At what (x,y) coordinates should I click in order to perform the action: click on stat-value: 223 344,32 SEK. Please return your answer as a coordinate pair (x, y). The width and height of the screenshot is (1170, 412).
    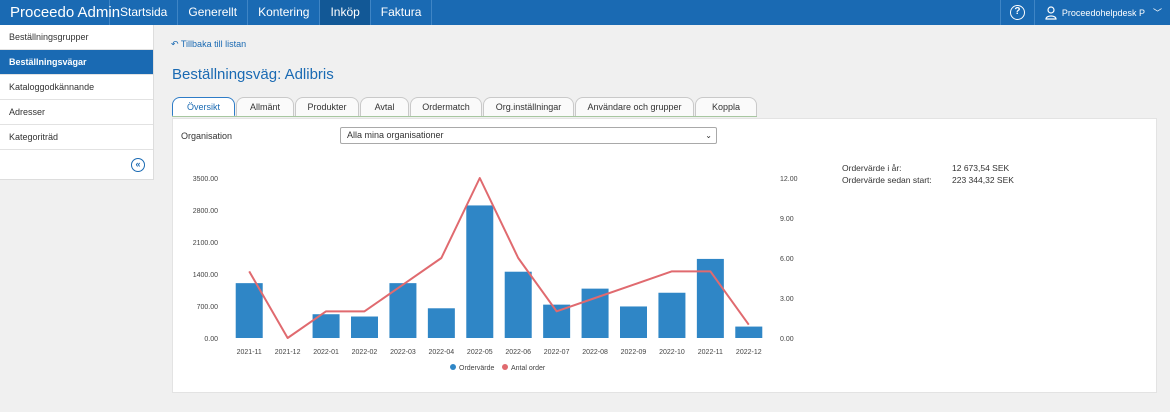
    Looking at the image, I should click on (983, 180).